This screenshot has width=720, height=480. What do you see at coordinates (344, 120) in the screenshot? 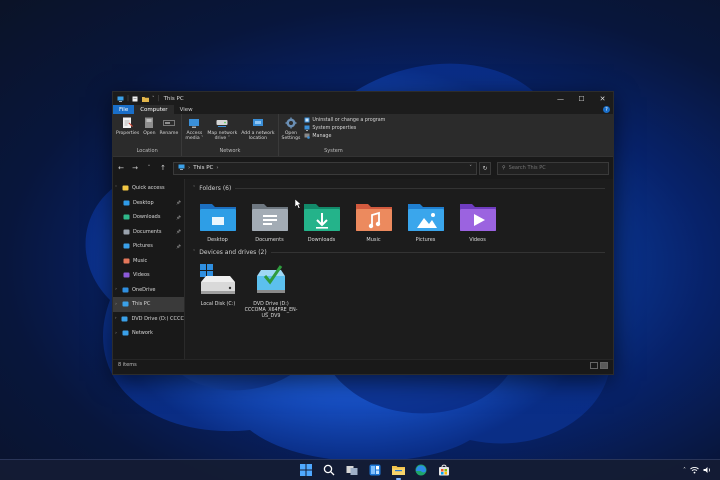
I see `uninstall-program-button: Uninstall or change a program` at bounding box center [344, 120].